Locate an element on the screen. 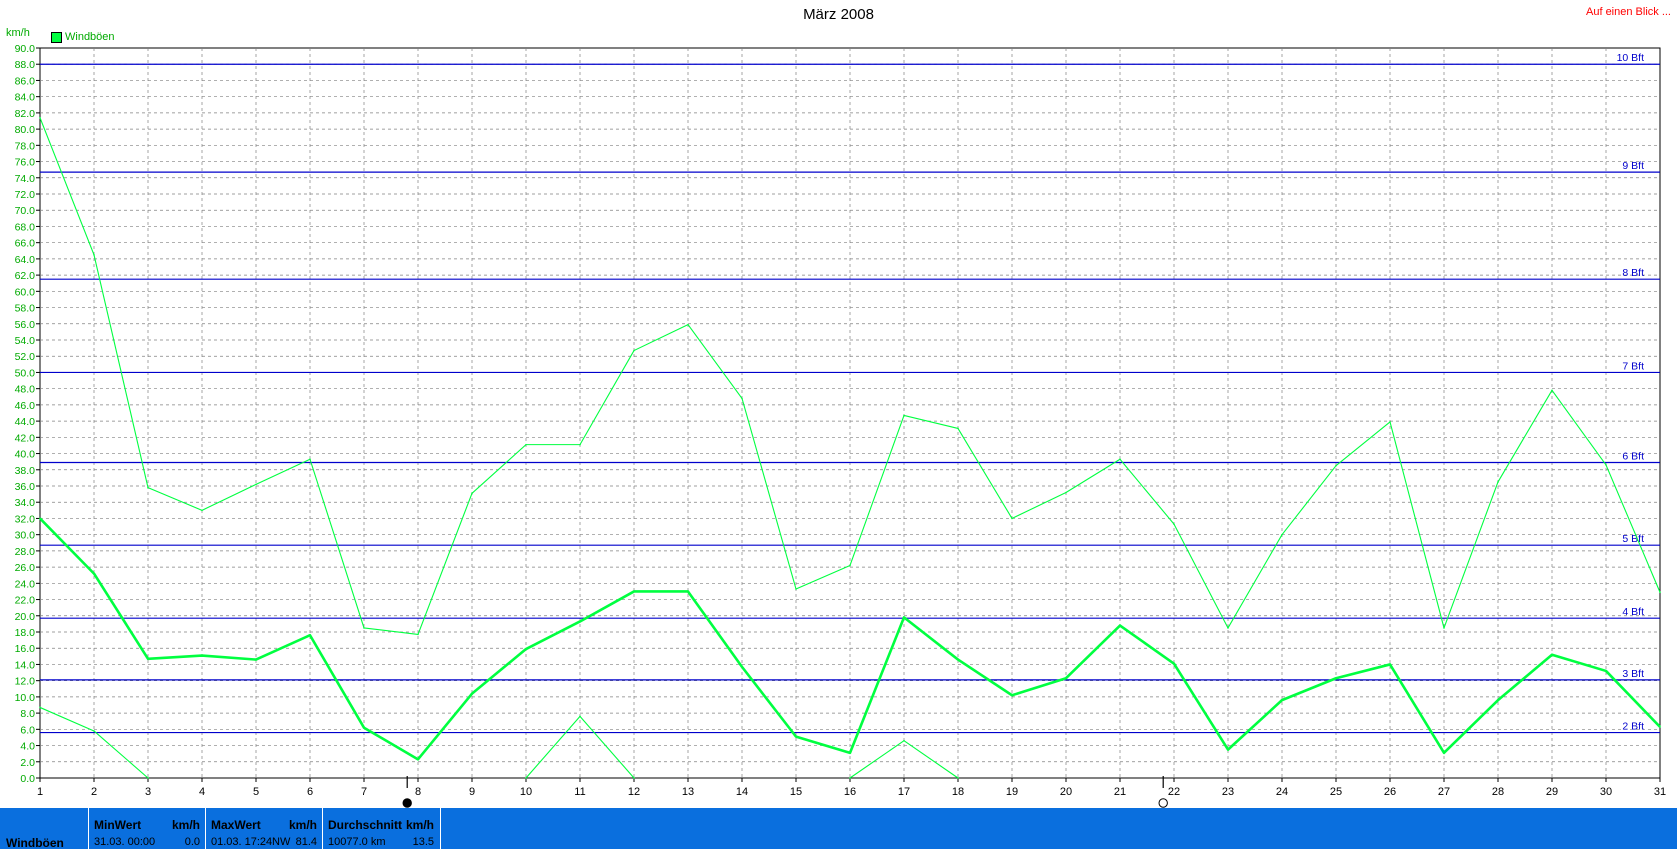 This screenshot has height=850, width=1677. y-tick-label: 80.0 is located at coordinates (25, 130).